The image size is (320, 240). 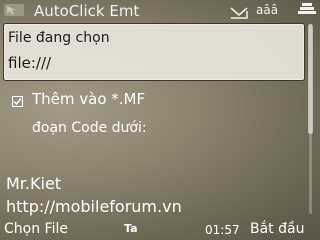 What do you see at coordinates (89, 128) in the screenshot?
I see `code-label: đoạn Code dưới:` at bounding box center [89, 128].